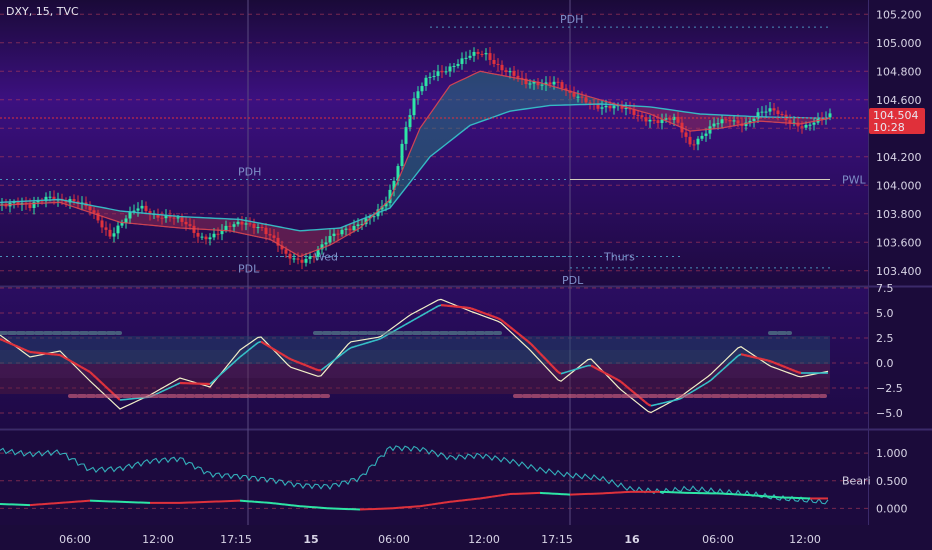  I want to click on volatility-series-label: Beari, so click(856, 480).